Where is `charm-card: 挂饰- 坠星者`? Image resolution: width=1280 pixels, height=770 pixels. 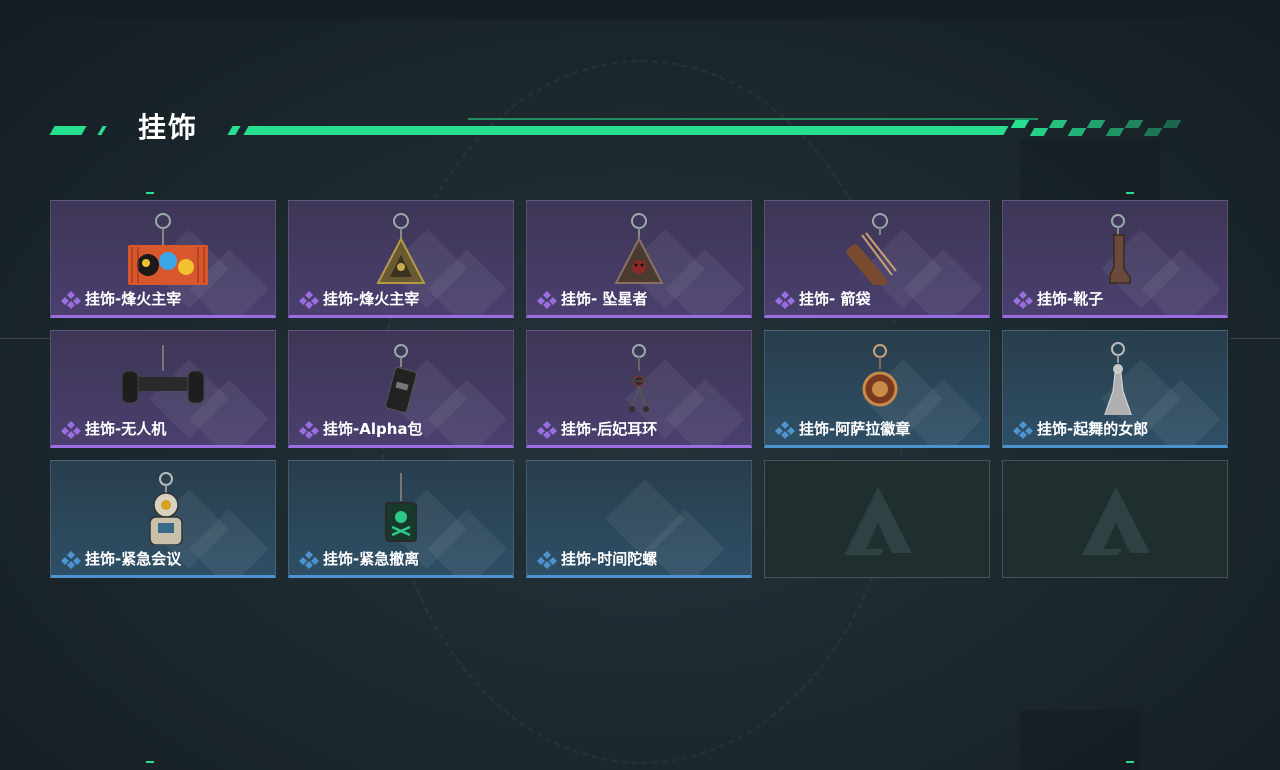
charm-card: 挂饰- 坠星者 is located at coordinates (639, 259).